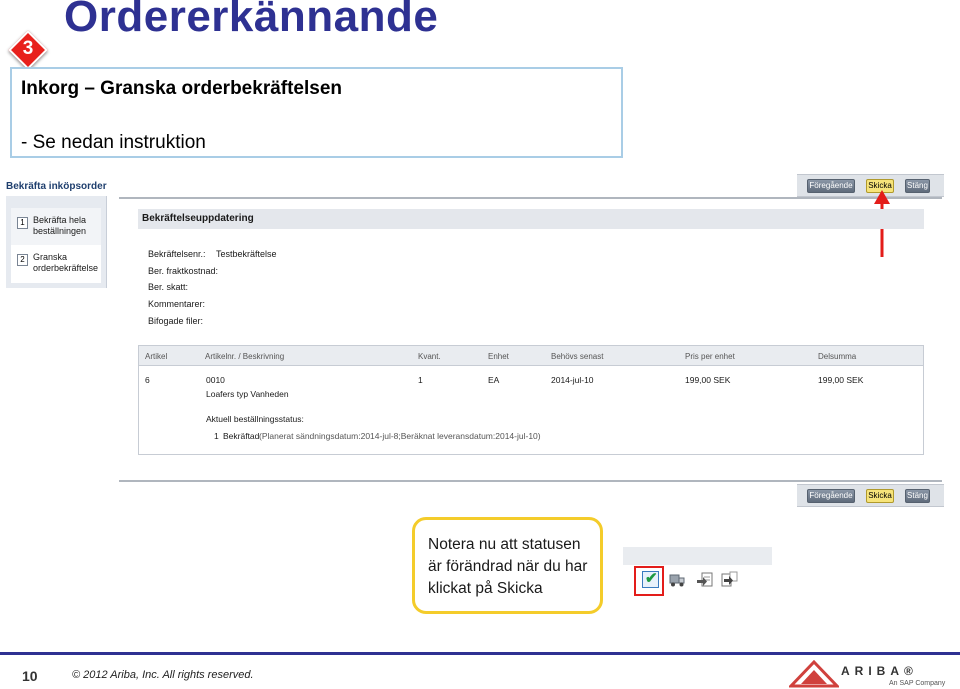 The image size is (960, 689). Describe the element at coordinates (429, 356) in the screenshot. I see `col-header: Kvant.` at that location.